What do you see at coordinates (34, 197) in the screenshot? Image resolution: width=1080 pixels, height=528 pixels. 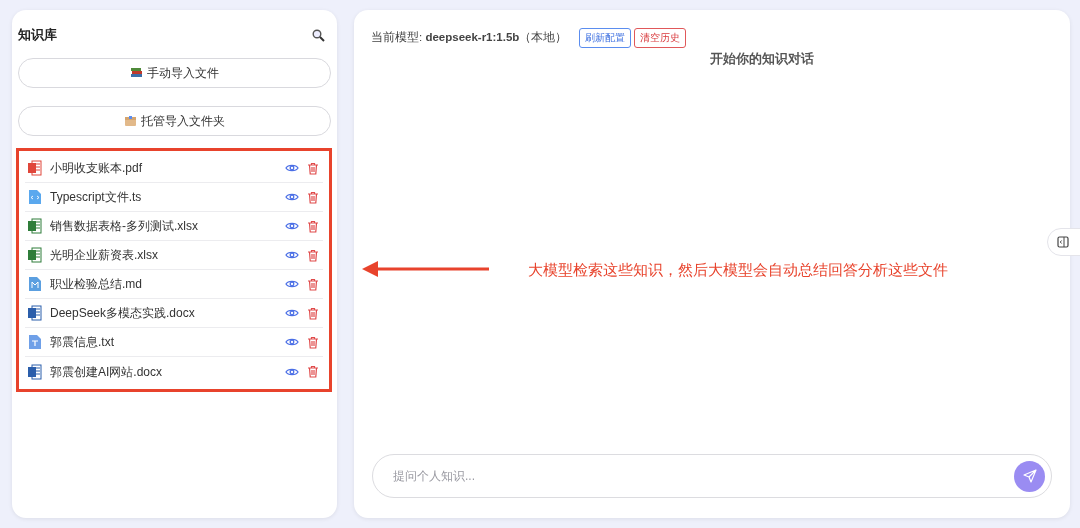 I see `code-file-icon` at bounding box center [34, 197].